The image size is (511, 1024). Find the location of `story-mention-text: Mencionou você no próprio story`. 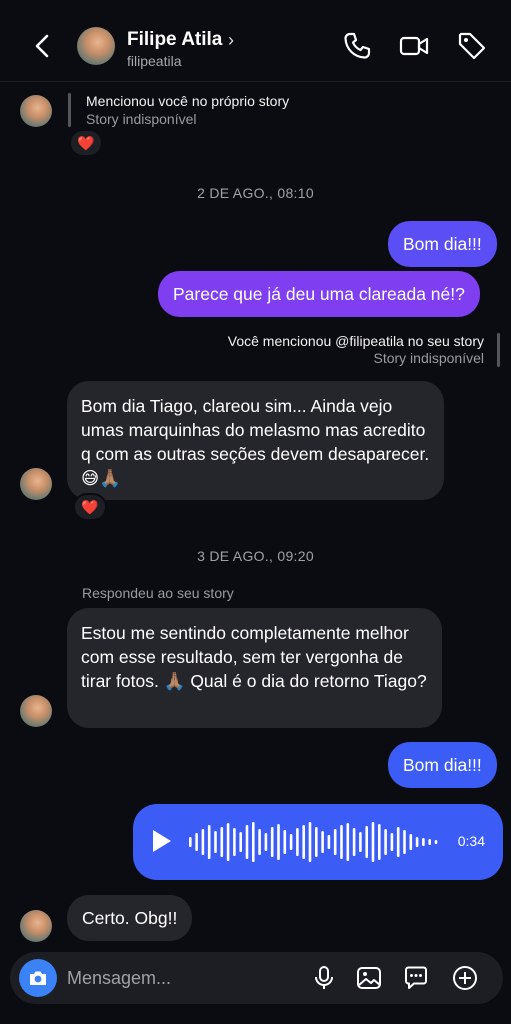

story-mention-text: Mencionou você no próprio story is located at coordinates (188, 101).